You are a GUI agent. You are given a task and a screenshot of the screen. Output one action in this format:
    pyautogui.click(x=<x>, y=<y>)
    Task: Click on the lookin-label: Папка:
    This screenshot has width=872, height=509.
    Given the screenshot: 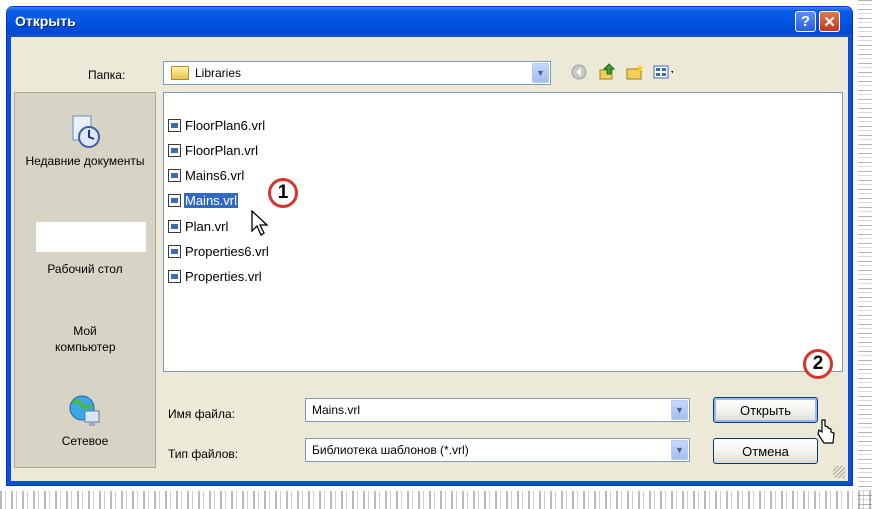 What is the action you would take?
    pyautogui.click(x=107, y=75)
    